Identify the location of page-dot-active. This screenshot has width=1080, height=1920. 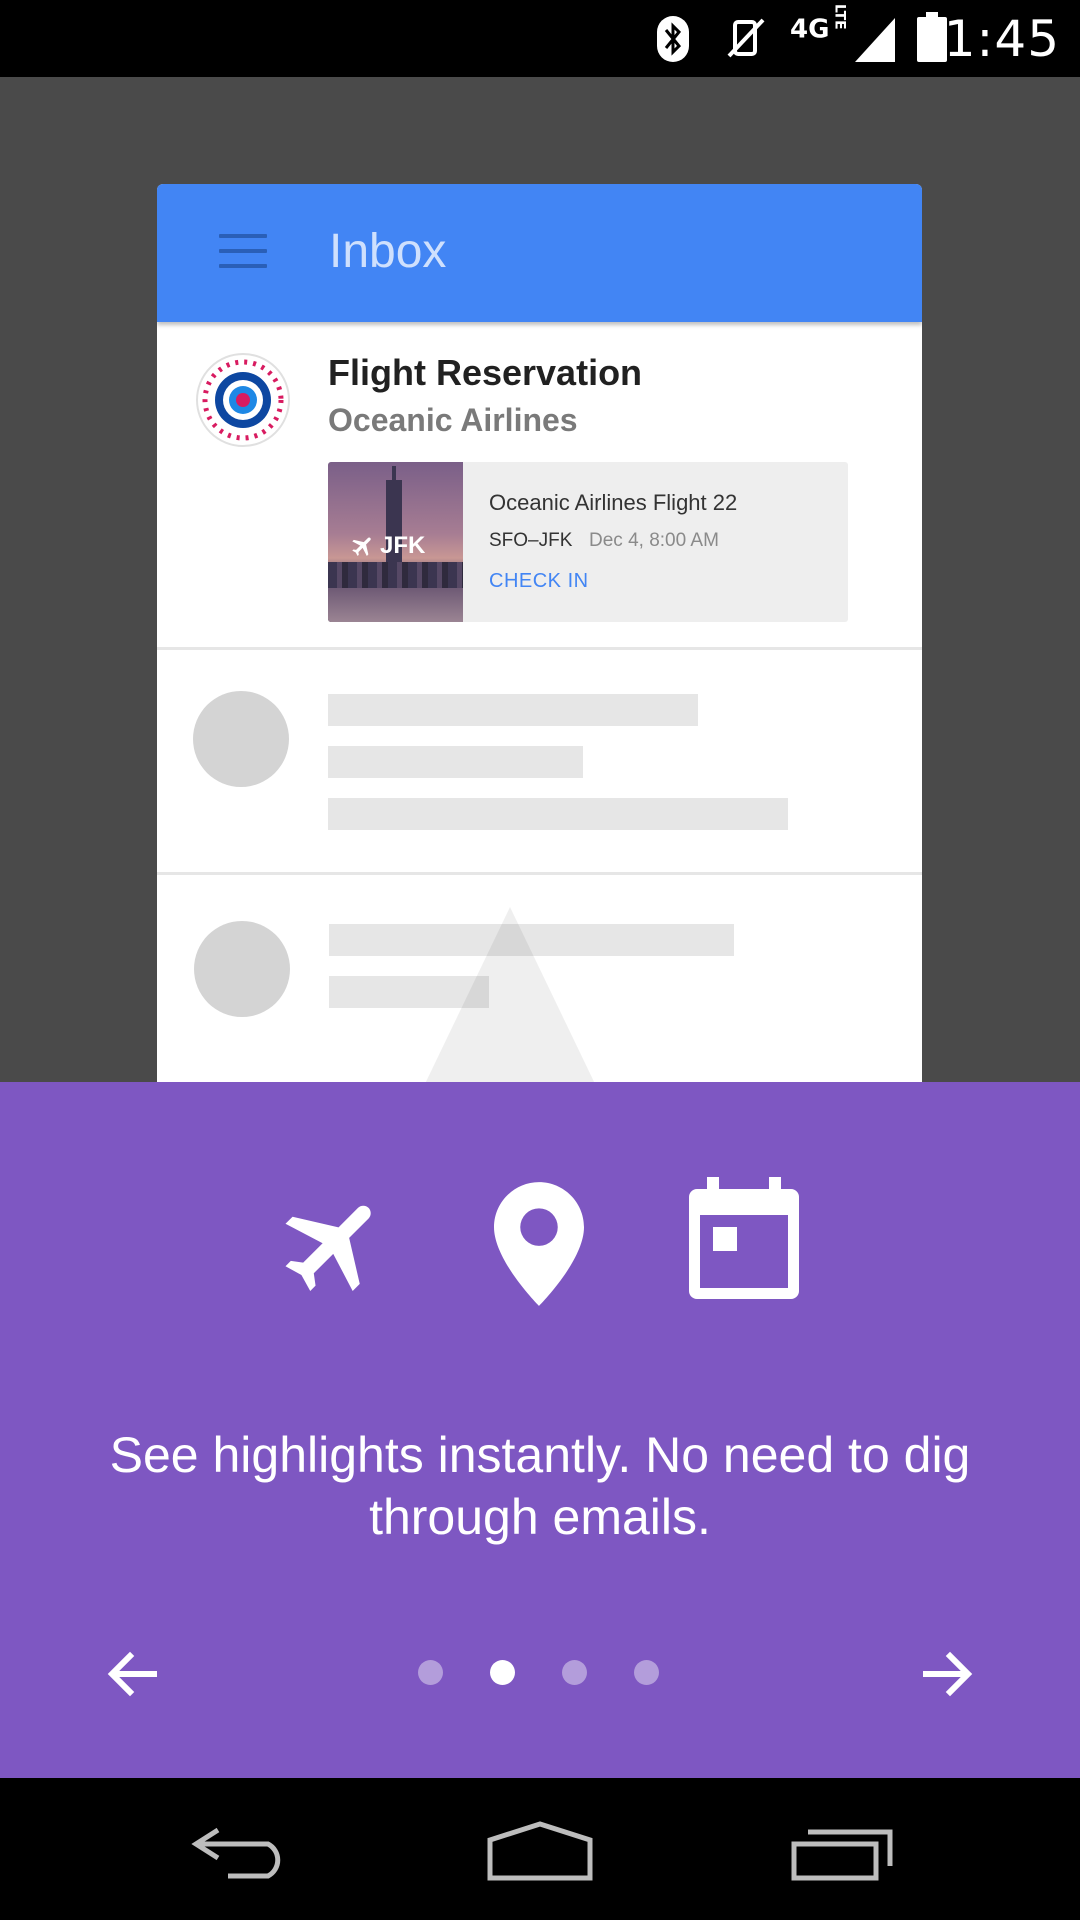
(502, 1672).